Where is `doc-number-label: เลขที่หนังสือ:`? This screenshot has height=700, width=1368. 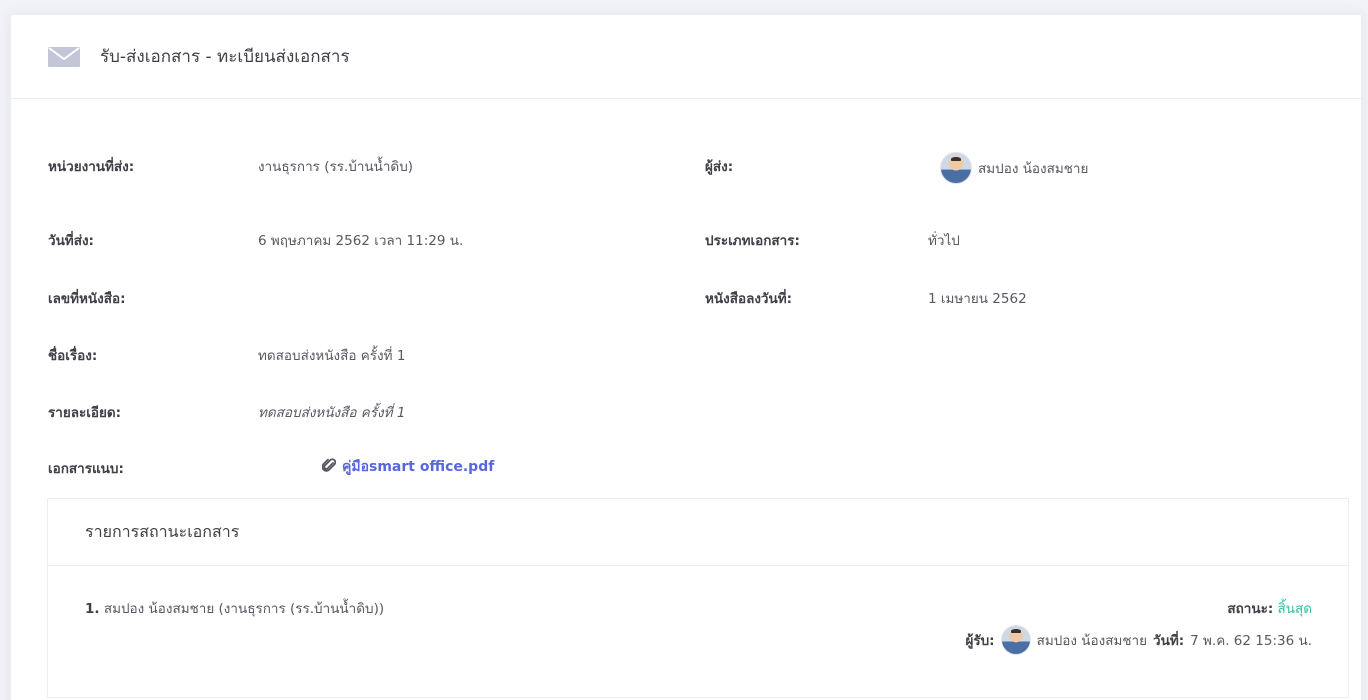 doc-number-label: เลขที่หนังสือ: is located at coordinates (87, 299).